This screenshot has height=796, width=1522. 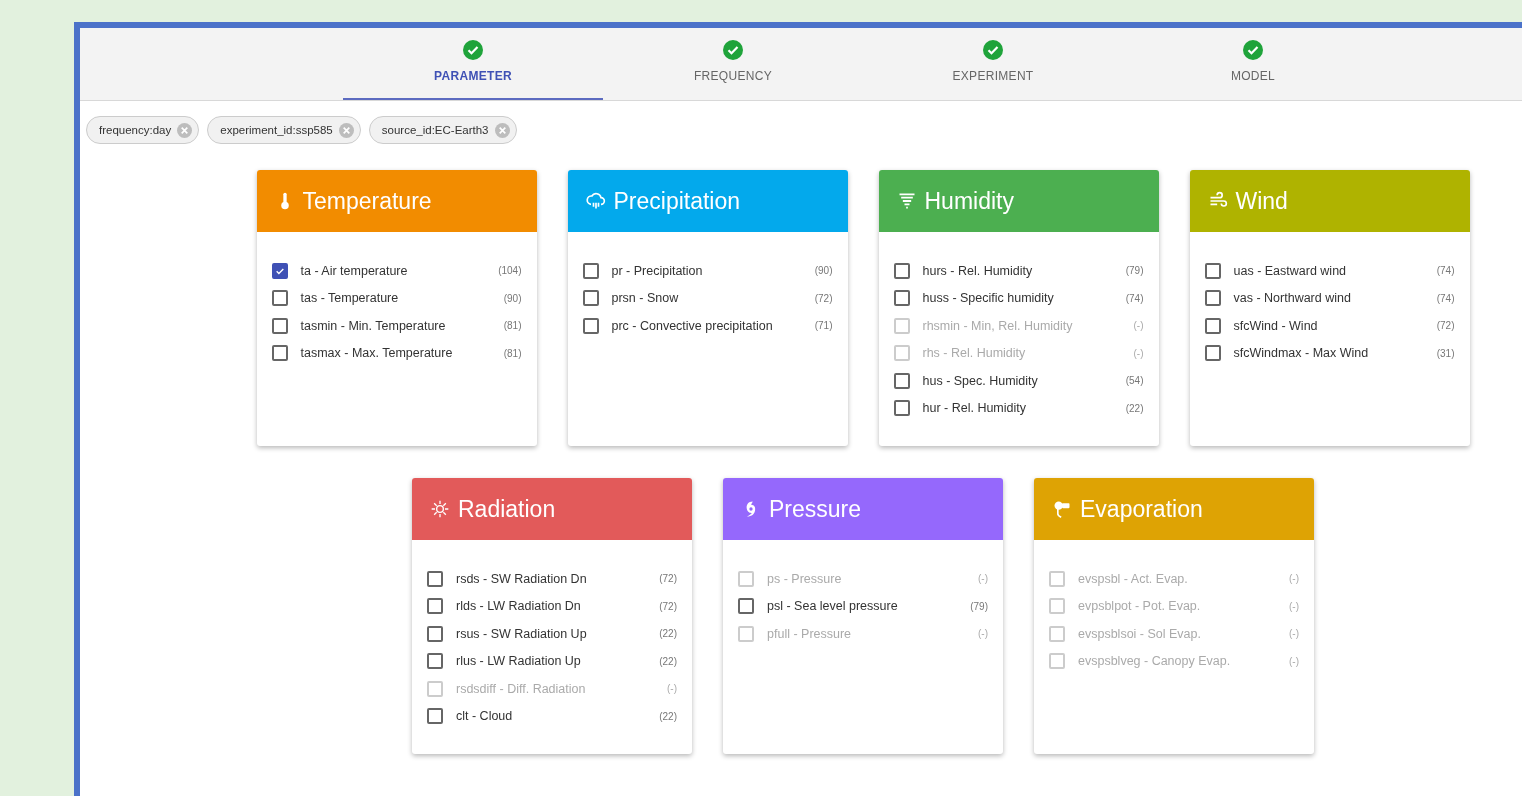 What do you see at coordinates (1024, 270) in the screenshot?
I see `parameter-label: hurs - Rel. Humidity` at bounding box center [1024, 270].